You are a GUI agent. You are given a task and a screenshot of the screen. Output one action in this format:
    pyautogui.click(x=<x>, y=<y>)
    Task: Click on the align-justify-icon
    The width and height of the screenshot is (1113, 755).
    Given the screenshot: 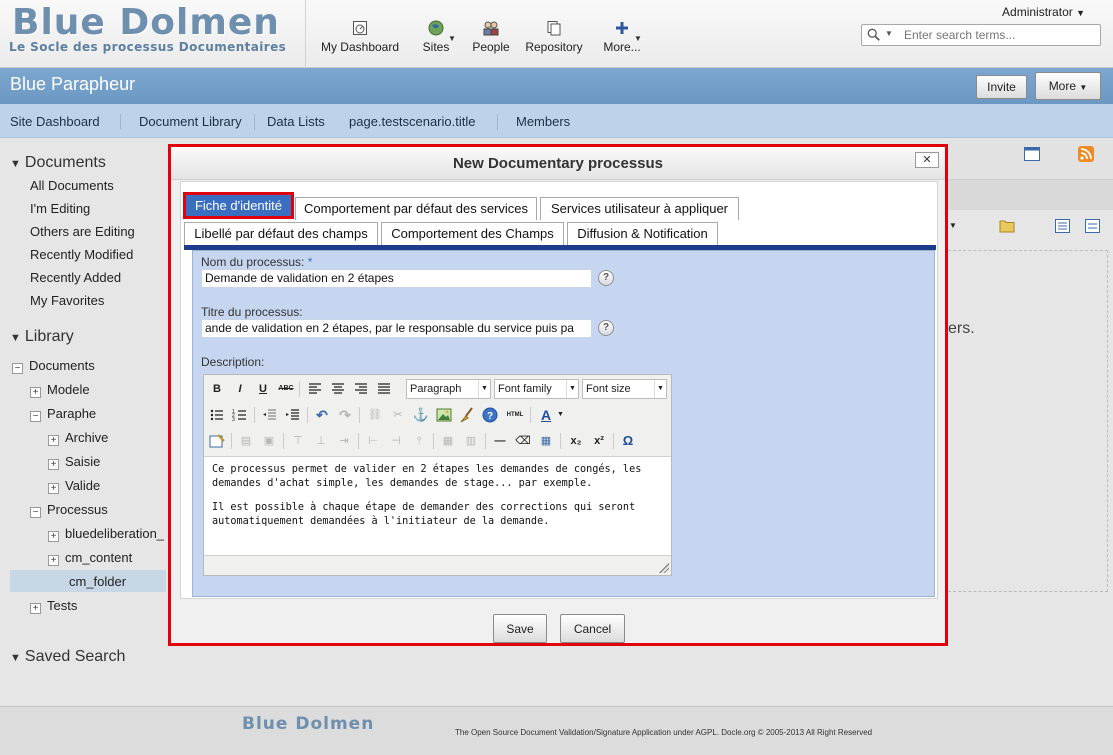 What is the action you would take?
    pyautogui.click(x=384, y=389)
    